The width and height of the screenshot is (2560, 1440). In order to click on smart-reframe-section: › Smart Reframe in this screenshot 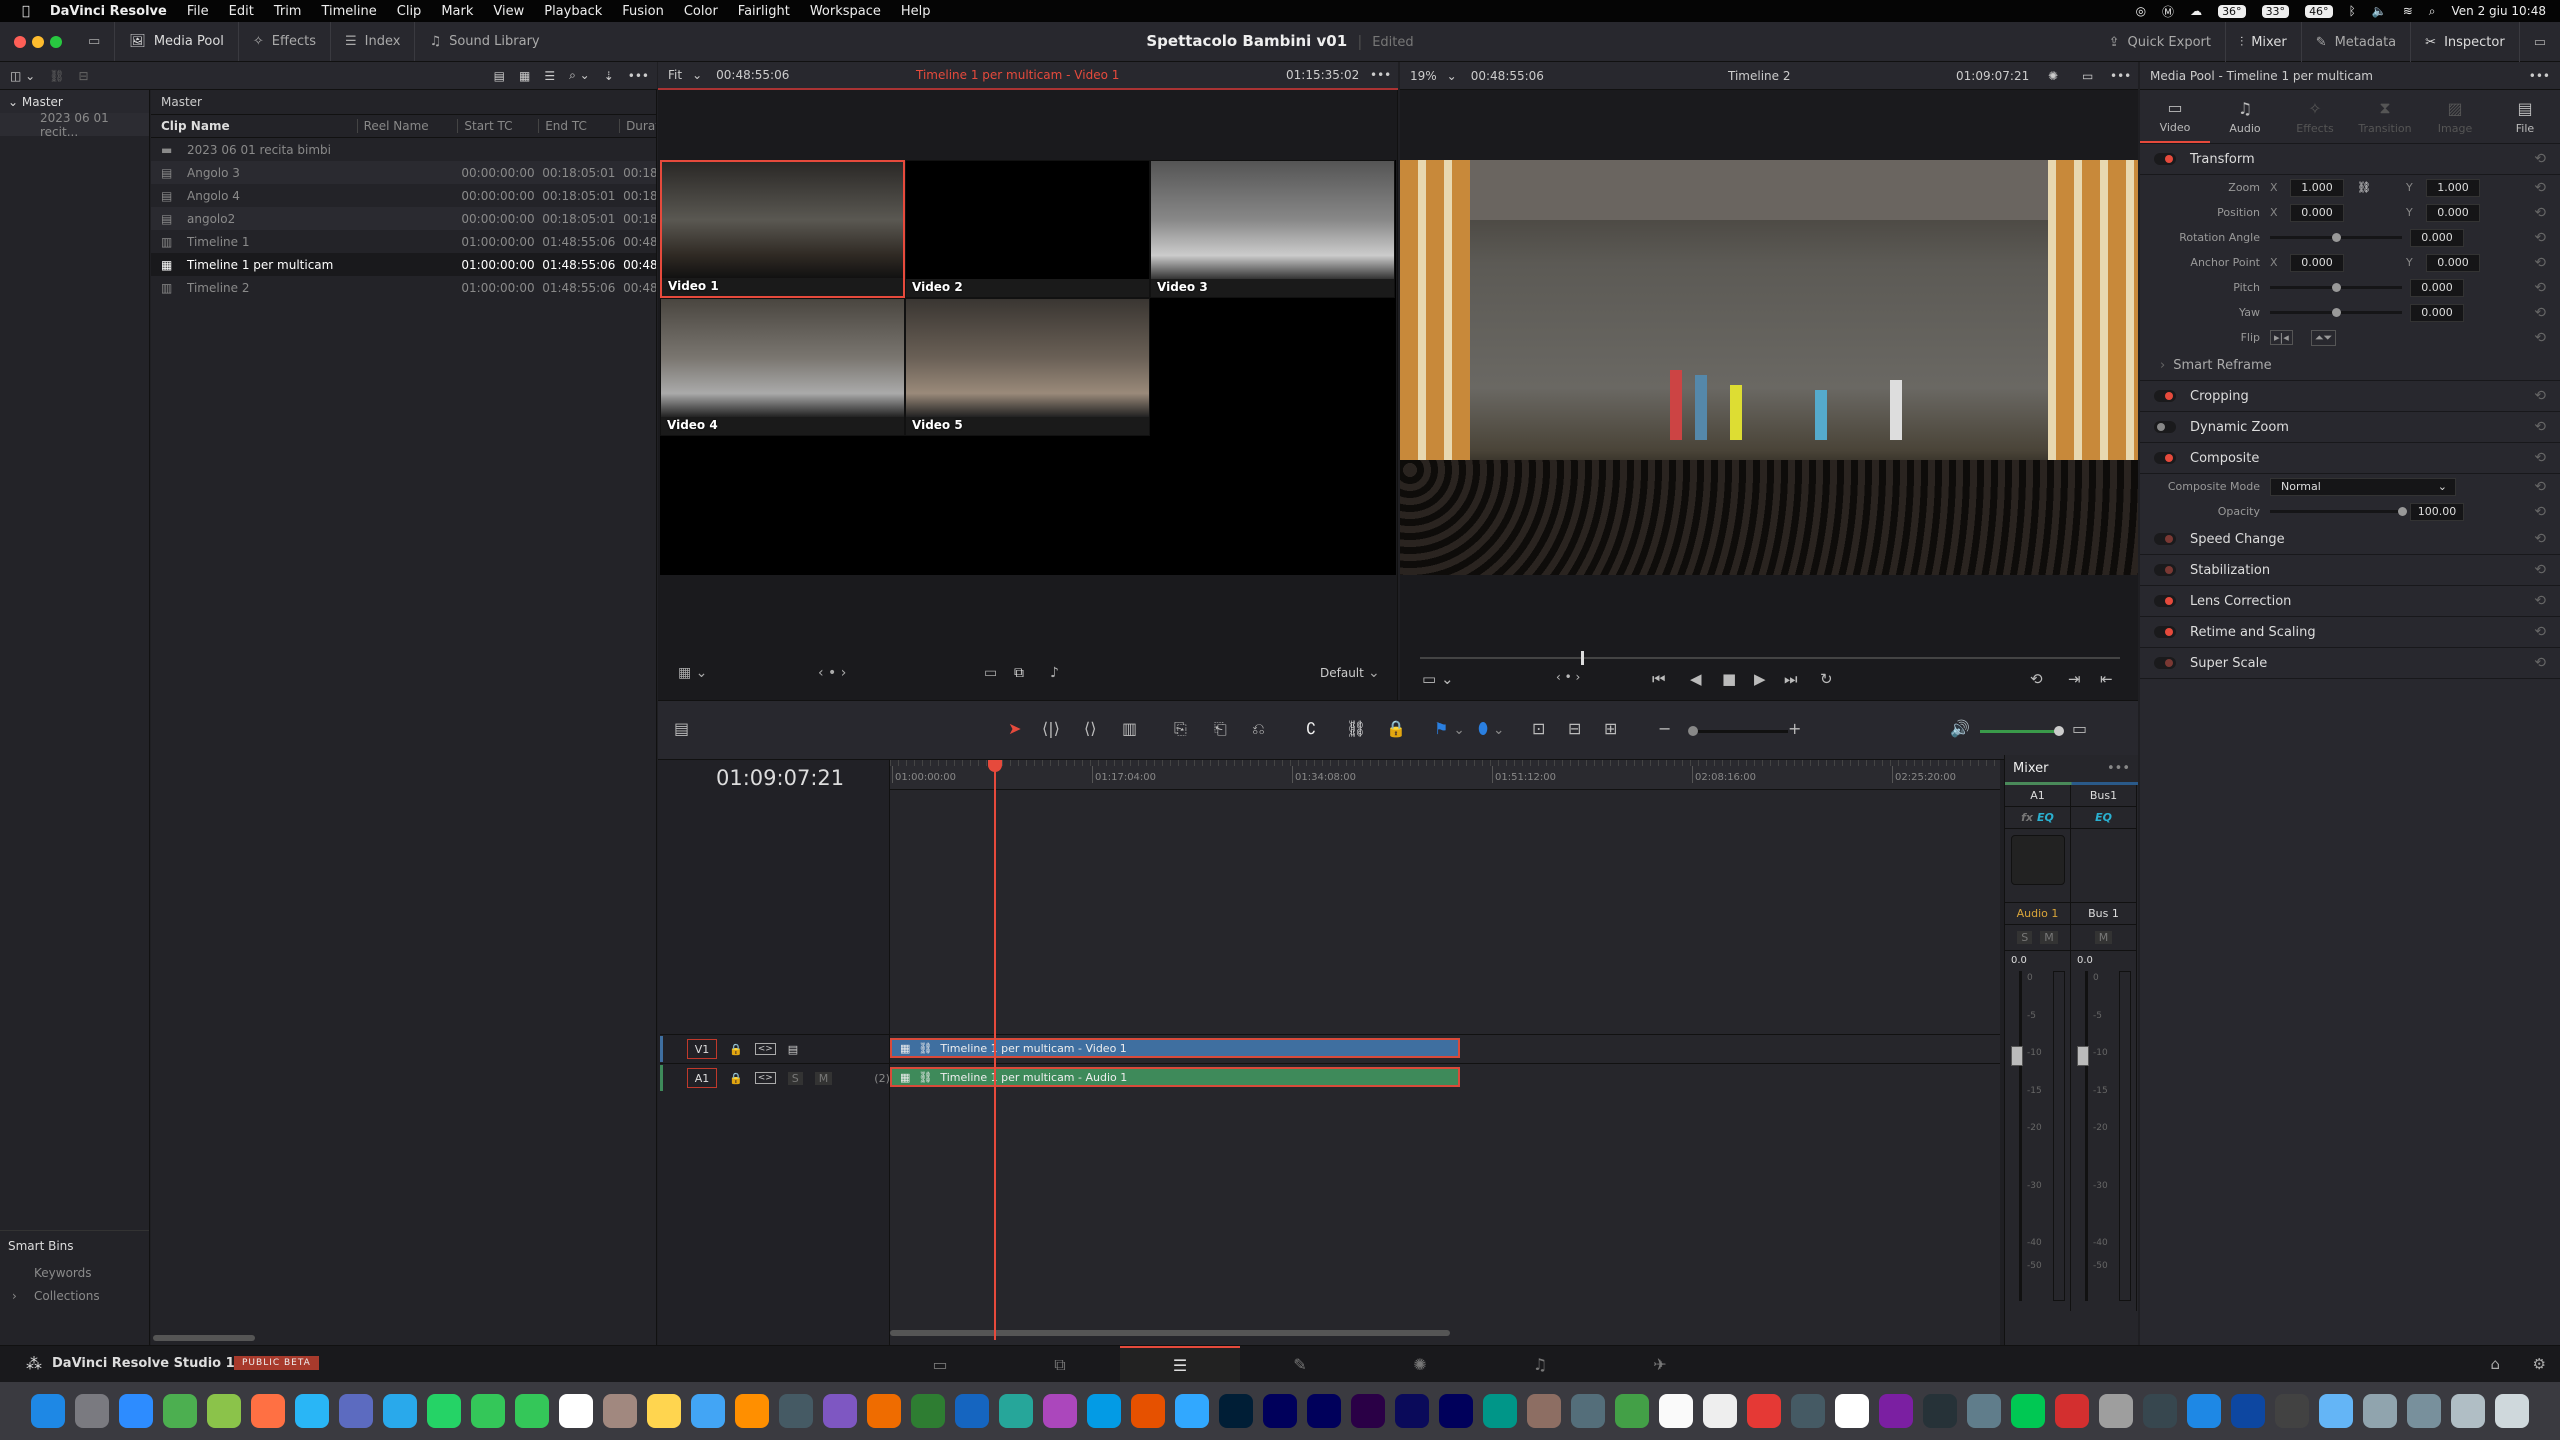, I will do `click(2350, 365)`.